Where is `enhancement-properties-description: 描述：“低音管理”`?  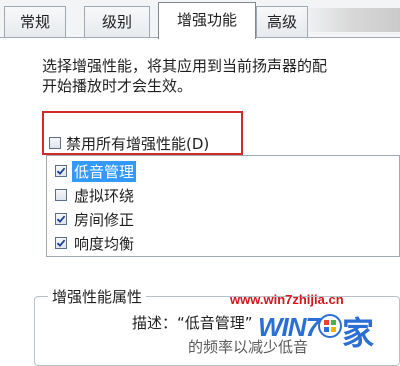 enhancement-properties-description: 描述：“低音管理” is located at coordinates (192, 323).